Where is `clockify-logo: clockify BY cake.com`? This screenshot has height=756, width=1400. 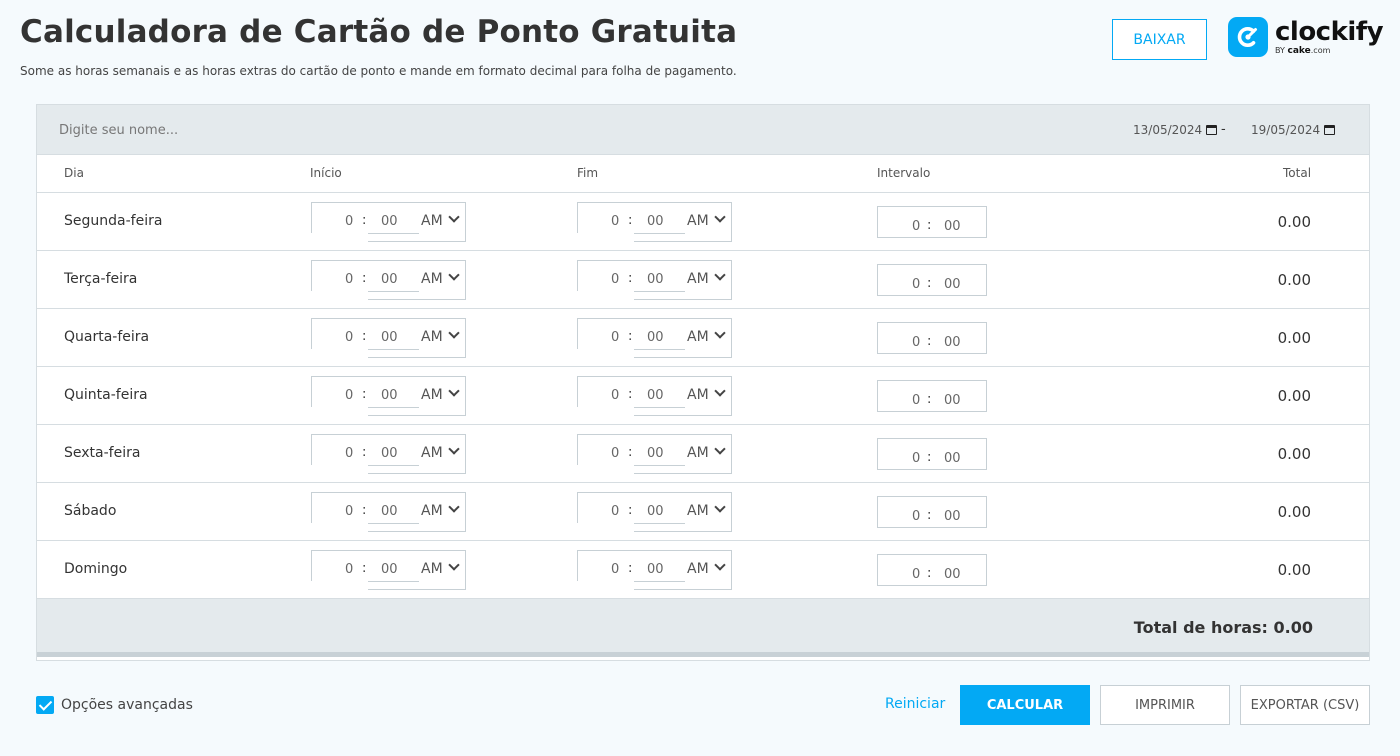
clockify-logo: clockify BY cake.com is located at coordinates (1306, 37).